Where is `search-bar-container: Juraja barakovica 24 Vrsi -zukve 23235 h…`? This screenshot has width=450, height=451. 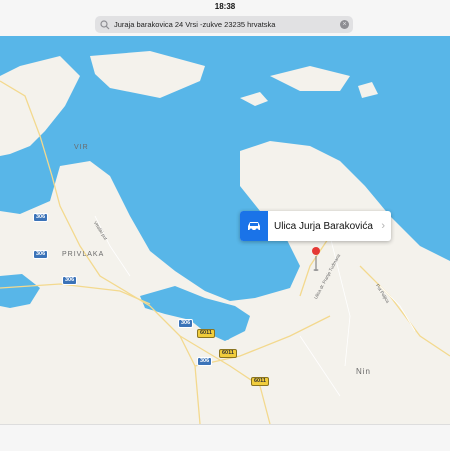
search-bar-container: Juraja barakovica 24 Vrsi -zukve 23235 h… is located at coordinates (225, 24).